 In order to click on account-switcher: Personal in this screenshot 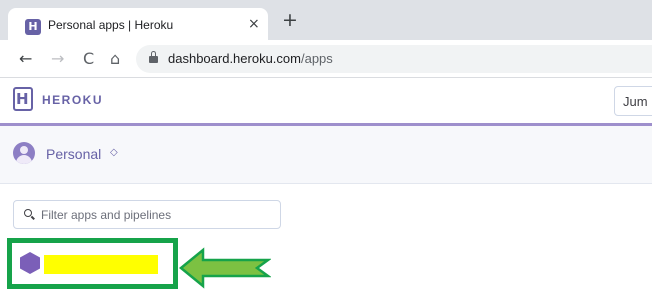, I will do `click(73, 154)`.